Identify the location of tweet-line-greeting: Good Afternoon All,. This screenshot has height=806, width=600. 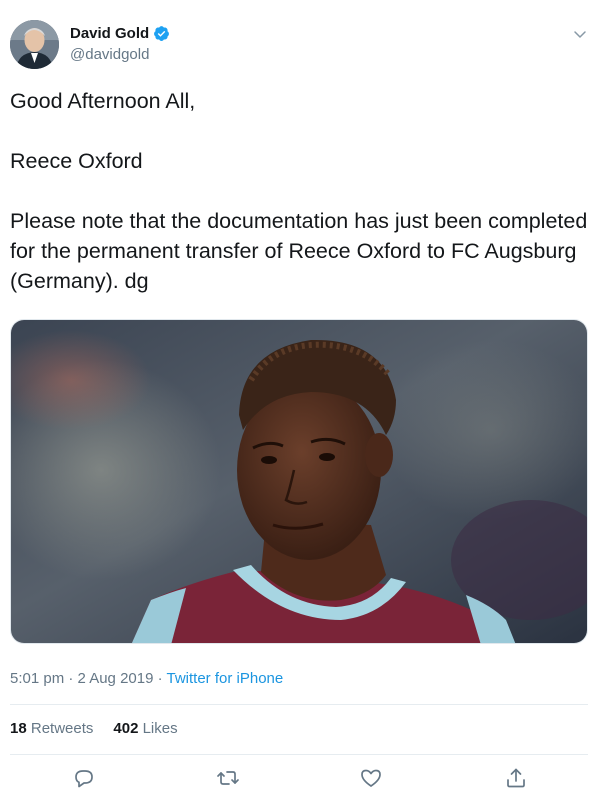
(103, 101).